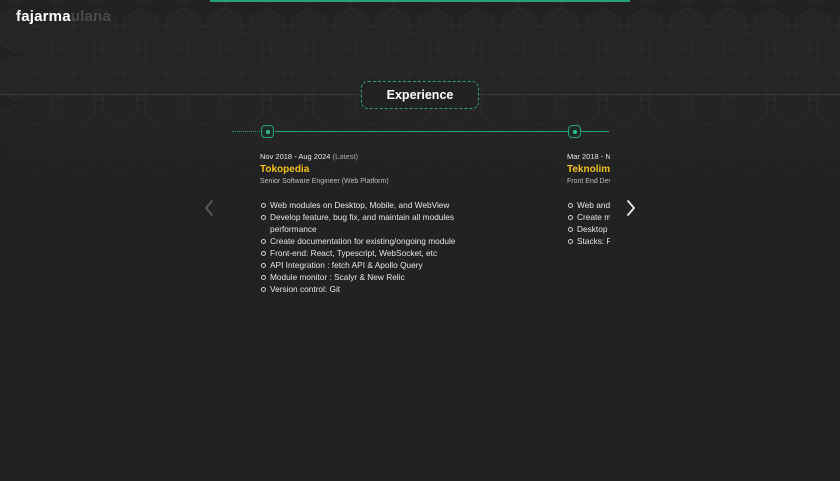 This screenshot has width=840, height=481. What do you see at coordinates (345, 156) in the screenshot?
I see `latest-badge: (Latest)` at bounding box center [345, 156].